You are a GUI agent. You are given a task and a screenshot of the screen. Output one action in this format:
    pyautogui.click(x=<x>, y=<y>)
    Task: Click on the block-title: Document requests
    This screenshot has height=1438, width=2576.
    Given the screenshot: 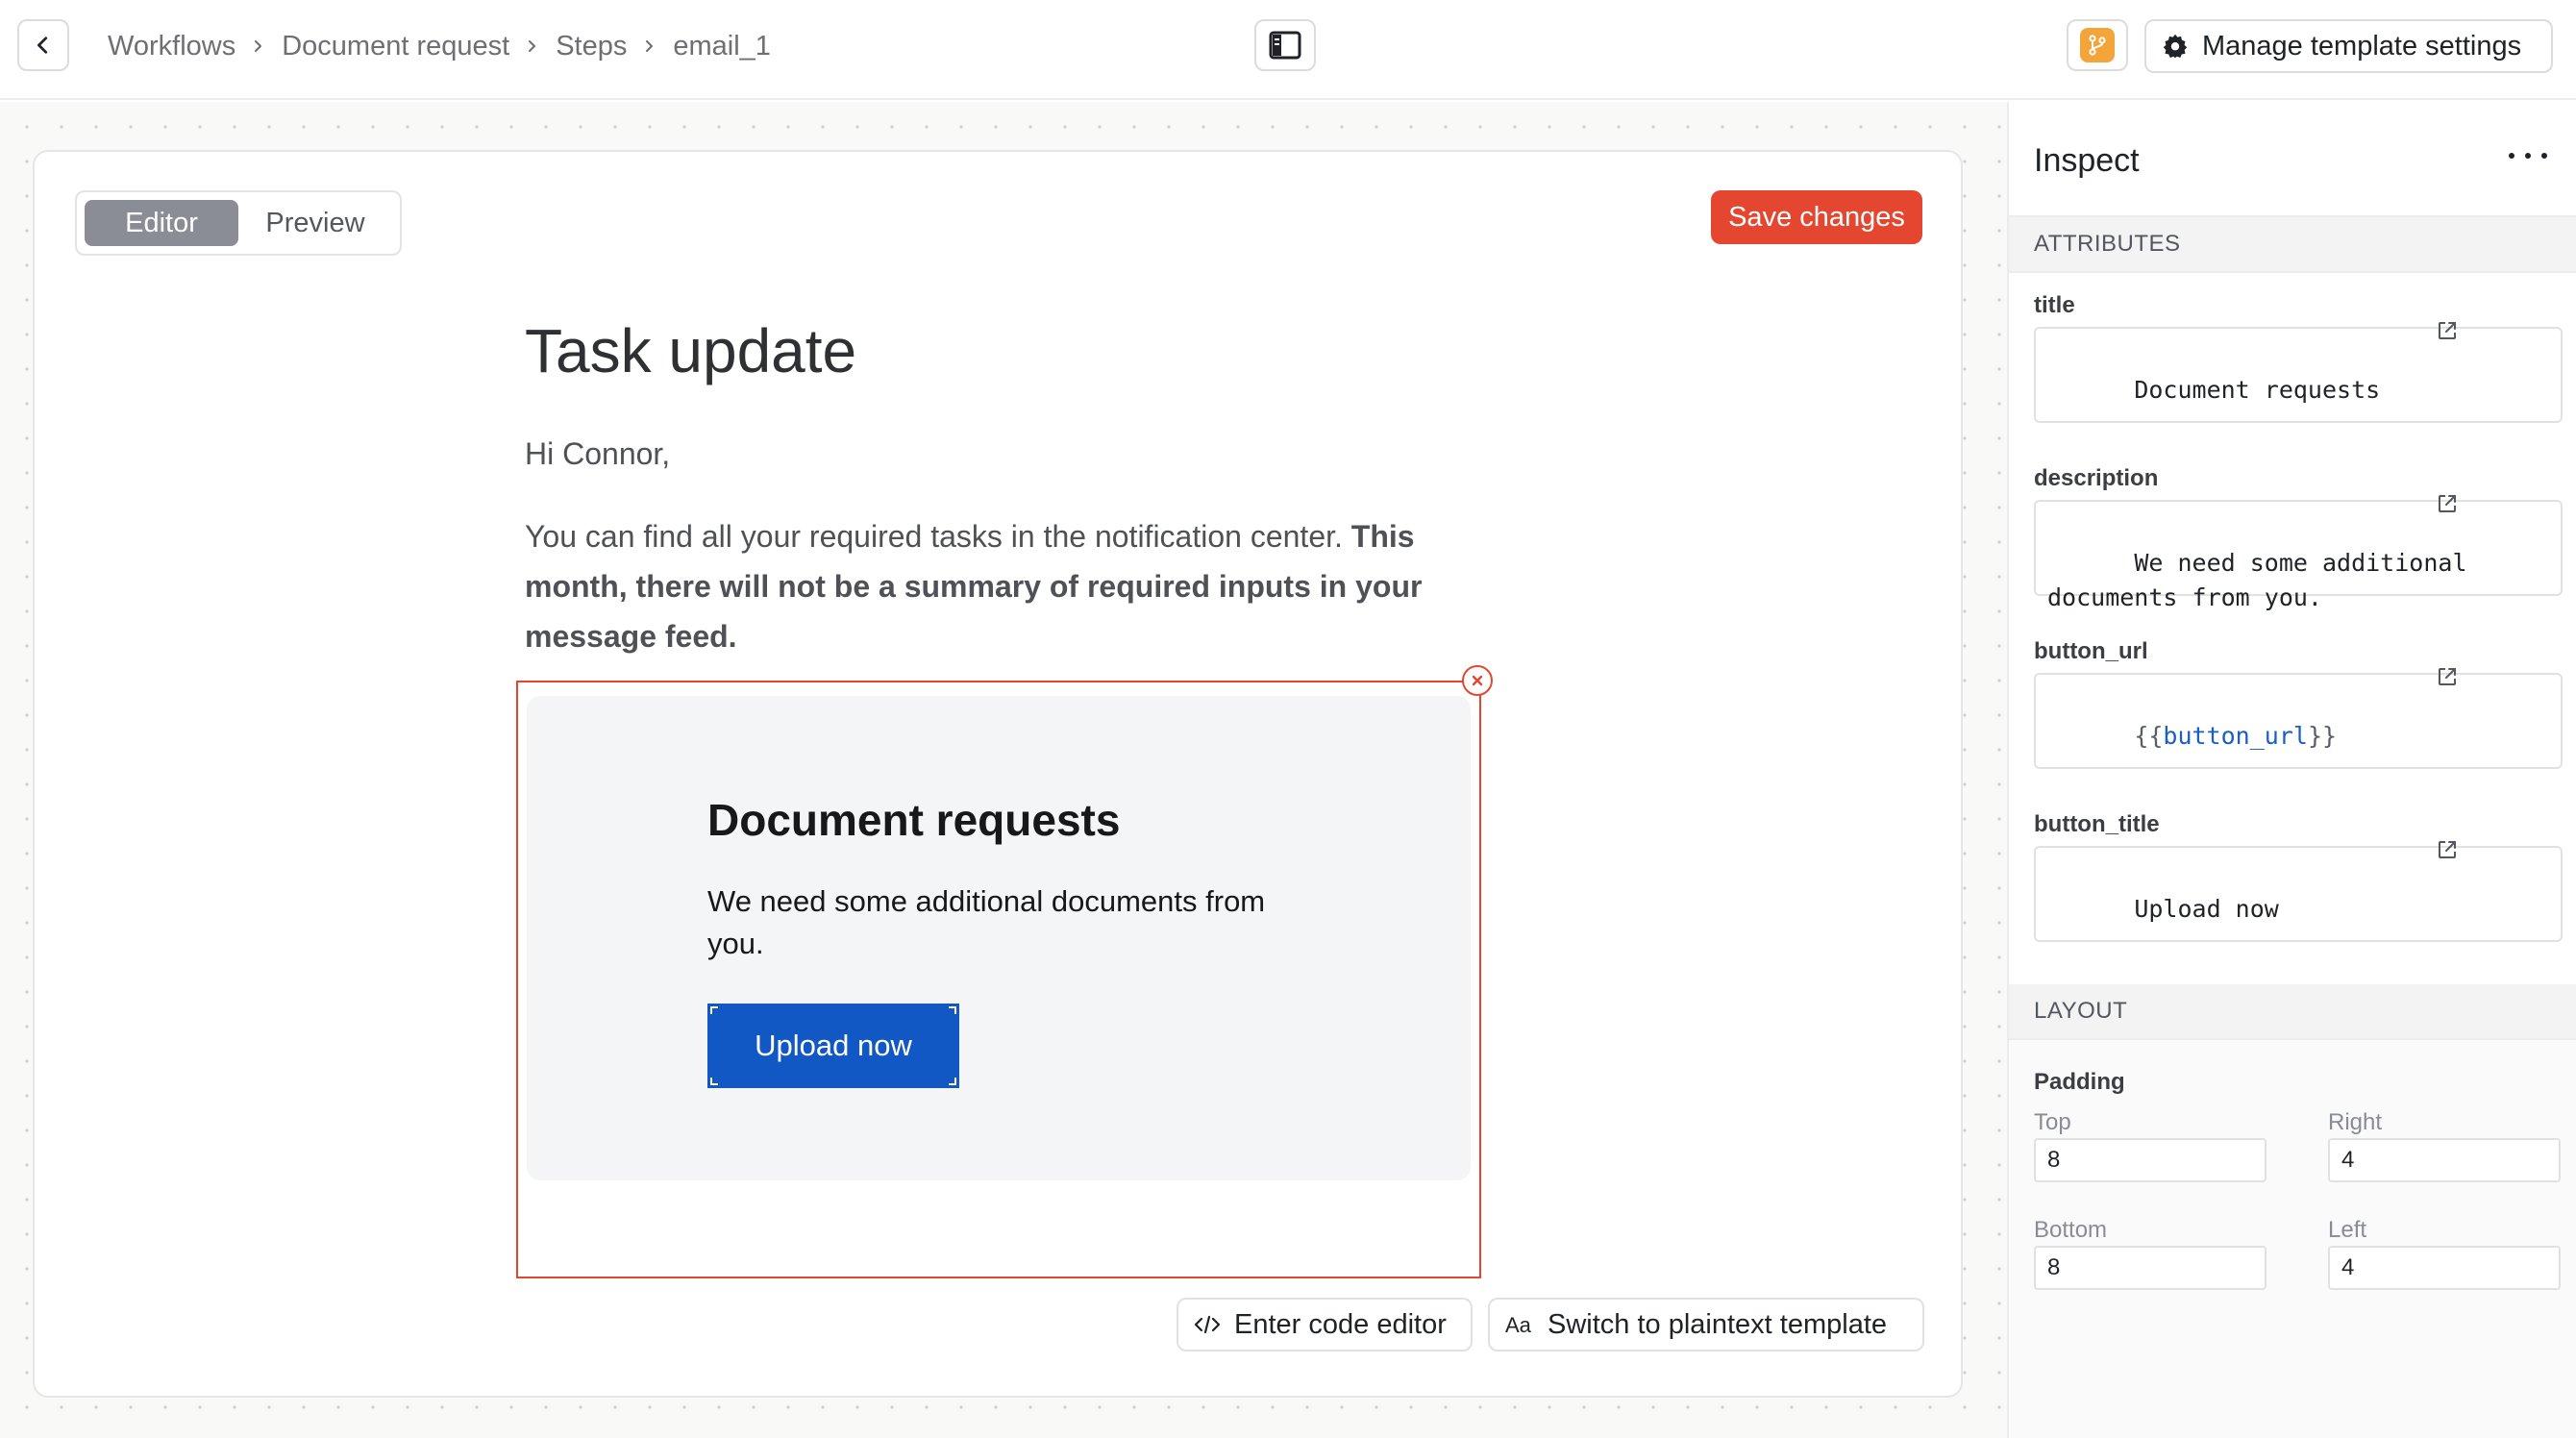 What is the action you would take?
    pyautogui.click(x=914, y=820)
    